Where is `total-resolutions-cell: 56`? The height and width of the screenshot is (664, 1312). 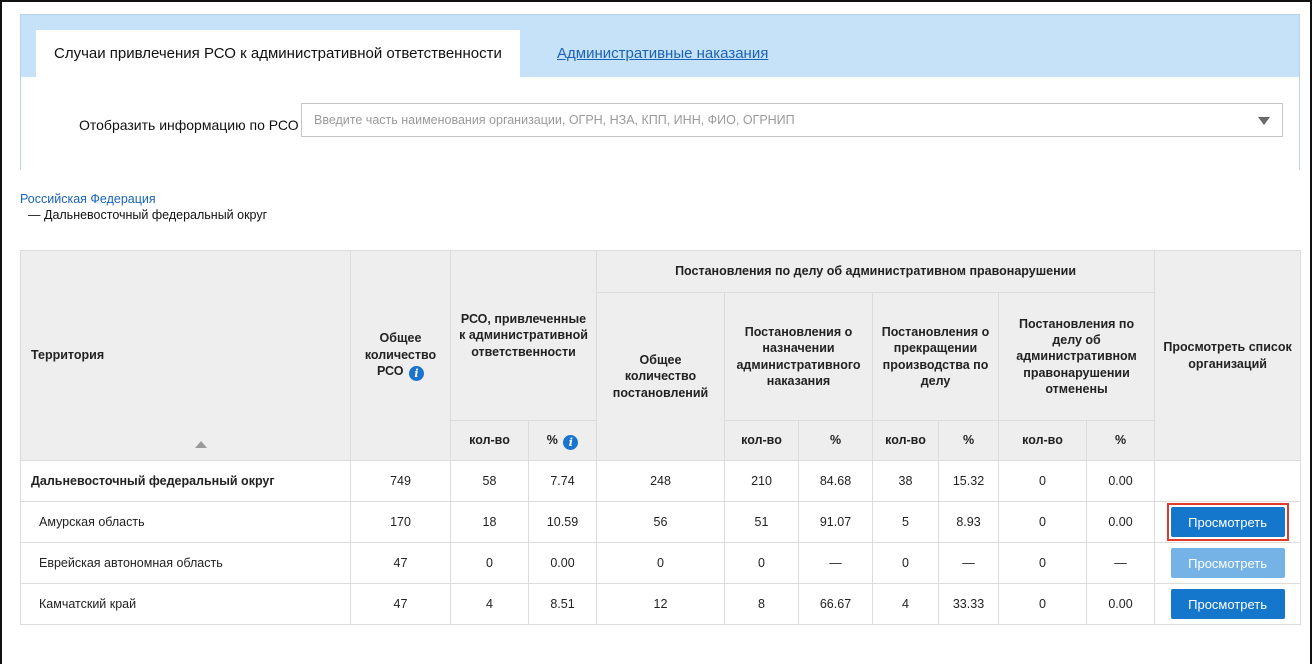
total-resolutions-cell: 56 is located at coordinates (660, 522).